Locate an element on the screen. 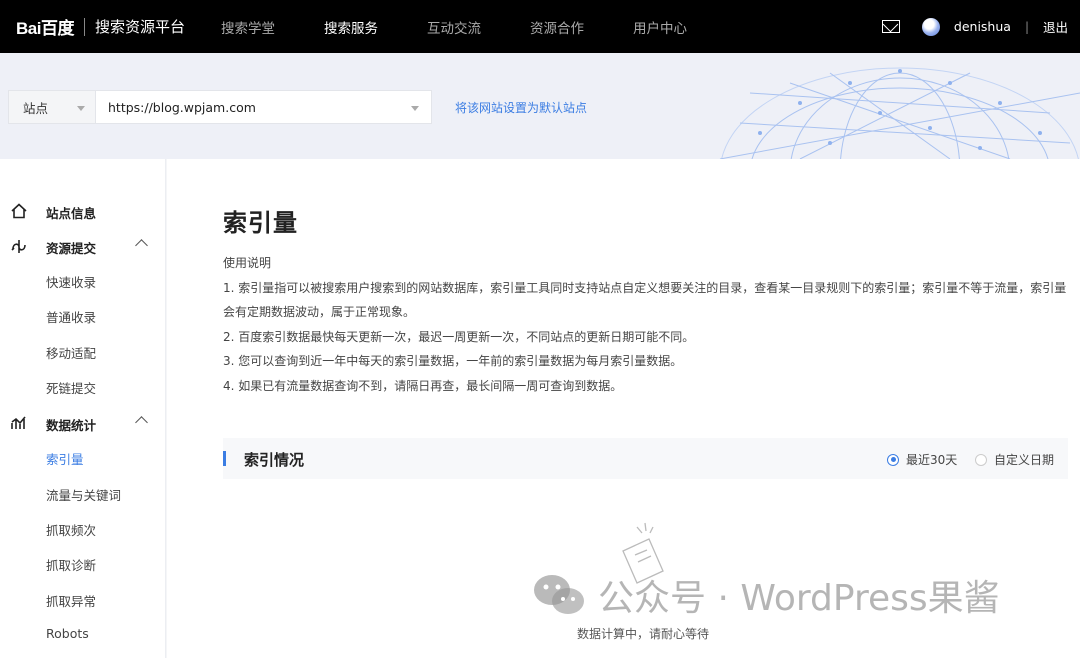 The height and width of the screenshot is (658, 1080). avatar is located at coordinates (930, 26).